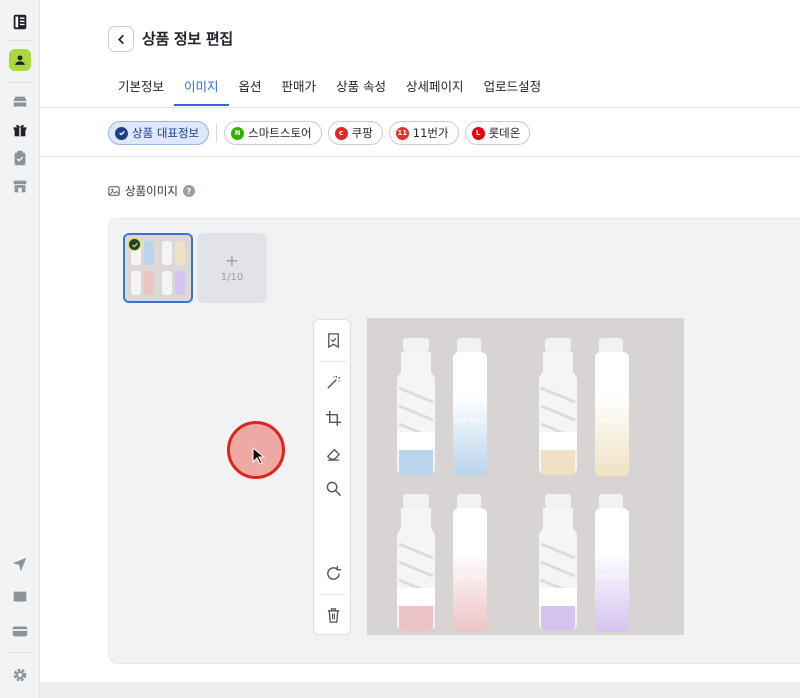 The image size is (800, 698). I want to click on chip-label: 스마트스토어, so click(280, 133).